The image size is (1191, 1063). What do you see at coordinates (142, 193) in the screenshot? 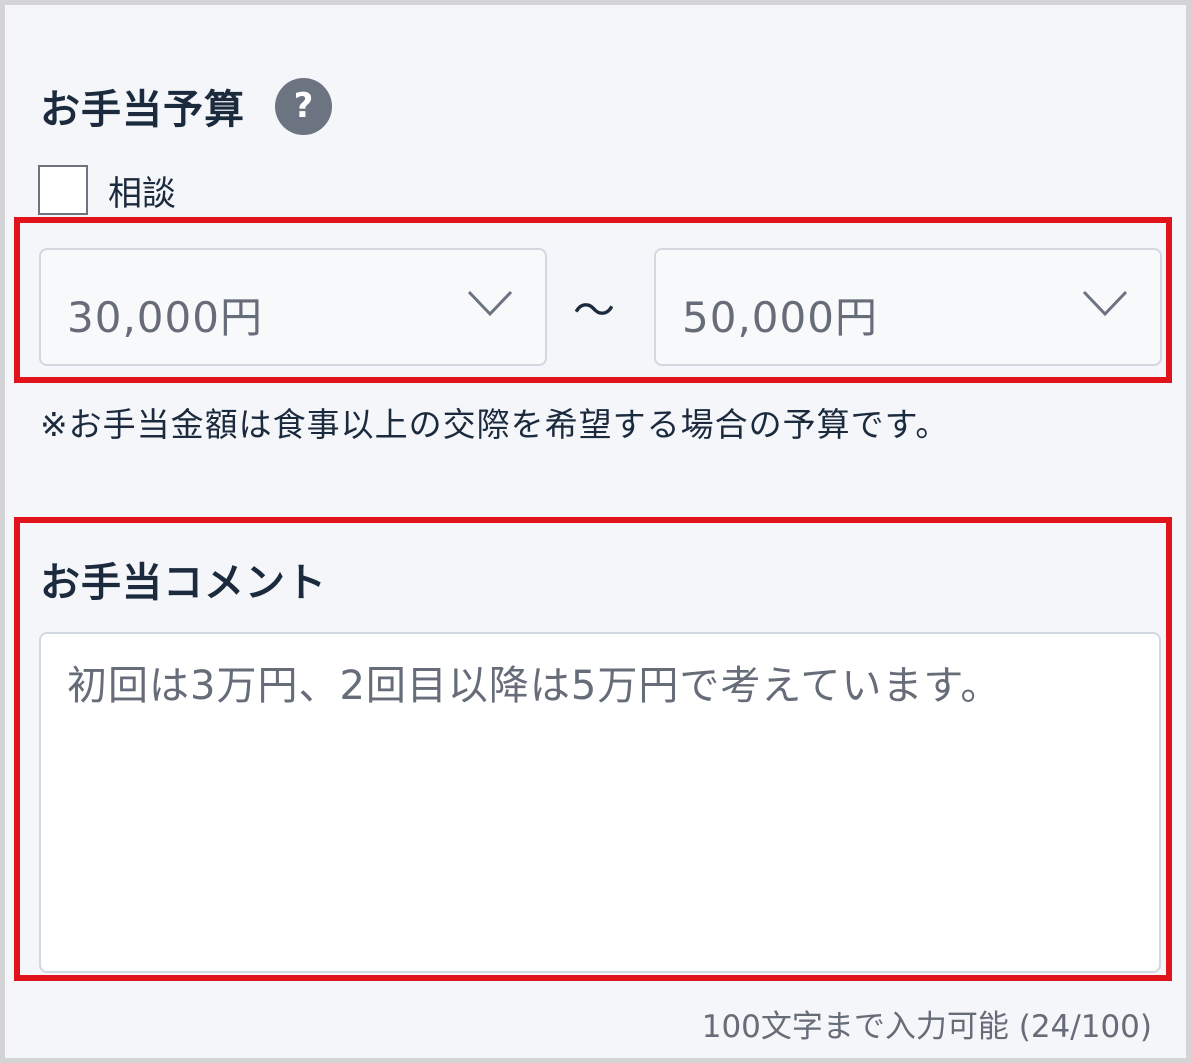
I see `consult-label: 相談` at bounding box center [142, 193].